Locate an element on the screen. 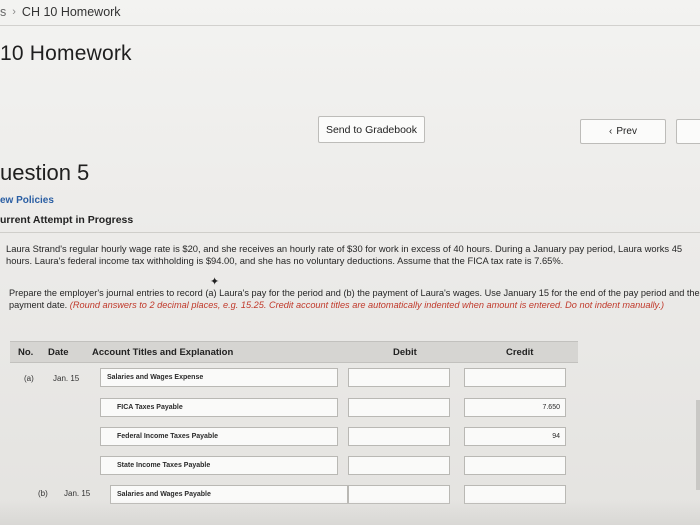 The width and height of the screenshot is (700, 525). account-title-input: Salaries and Wages Expense is located at coordinates (219, 377).